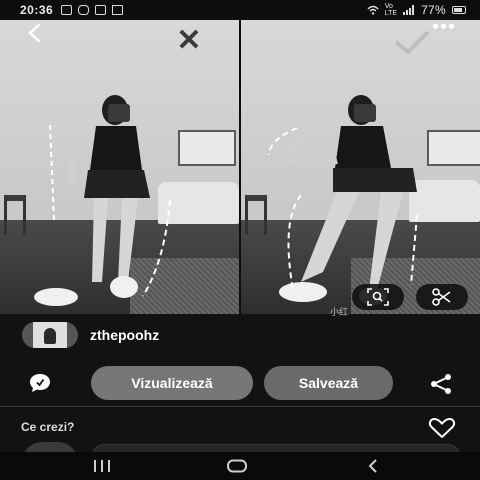  I want to click on recent-apps-icon, so click(102, 466).